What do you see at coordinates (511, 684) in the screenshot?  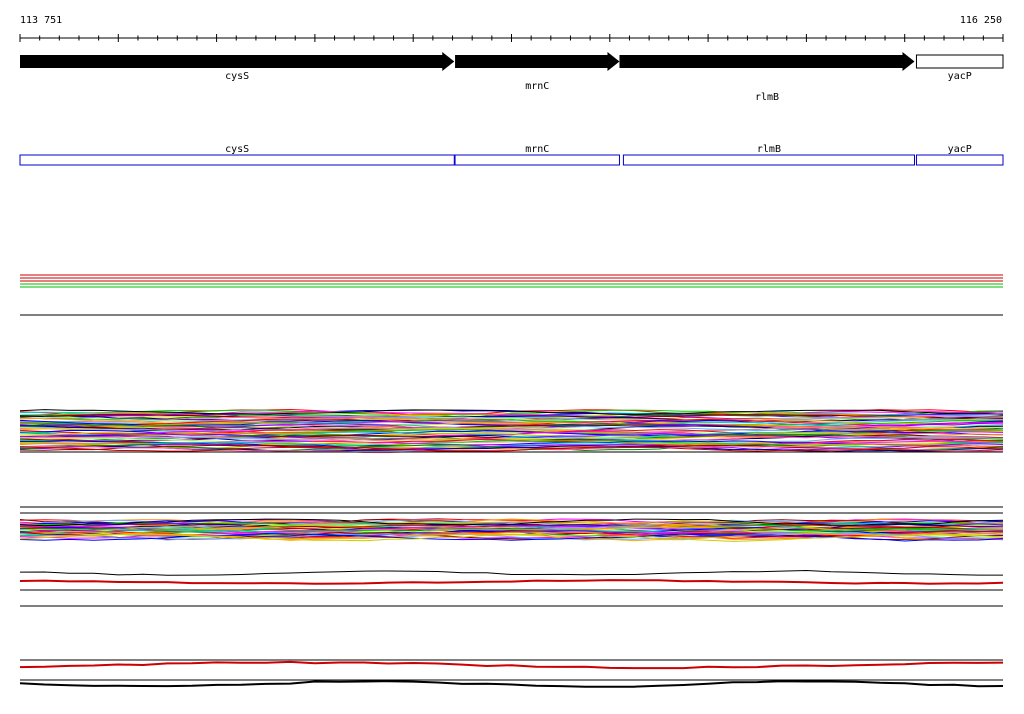 I see `track5-black-line` at bounding box center [511, 684].